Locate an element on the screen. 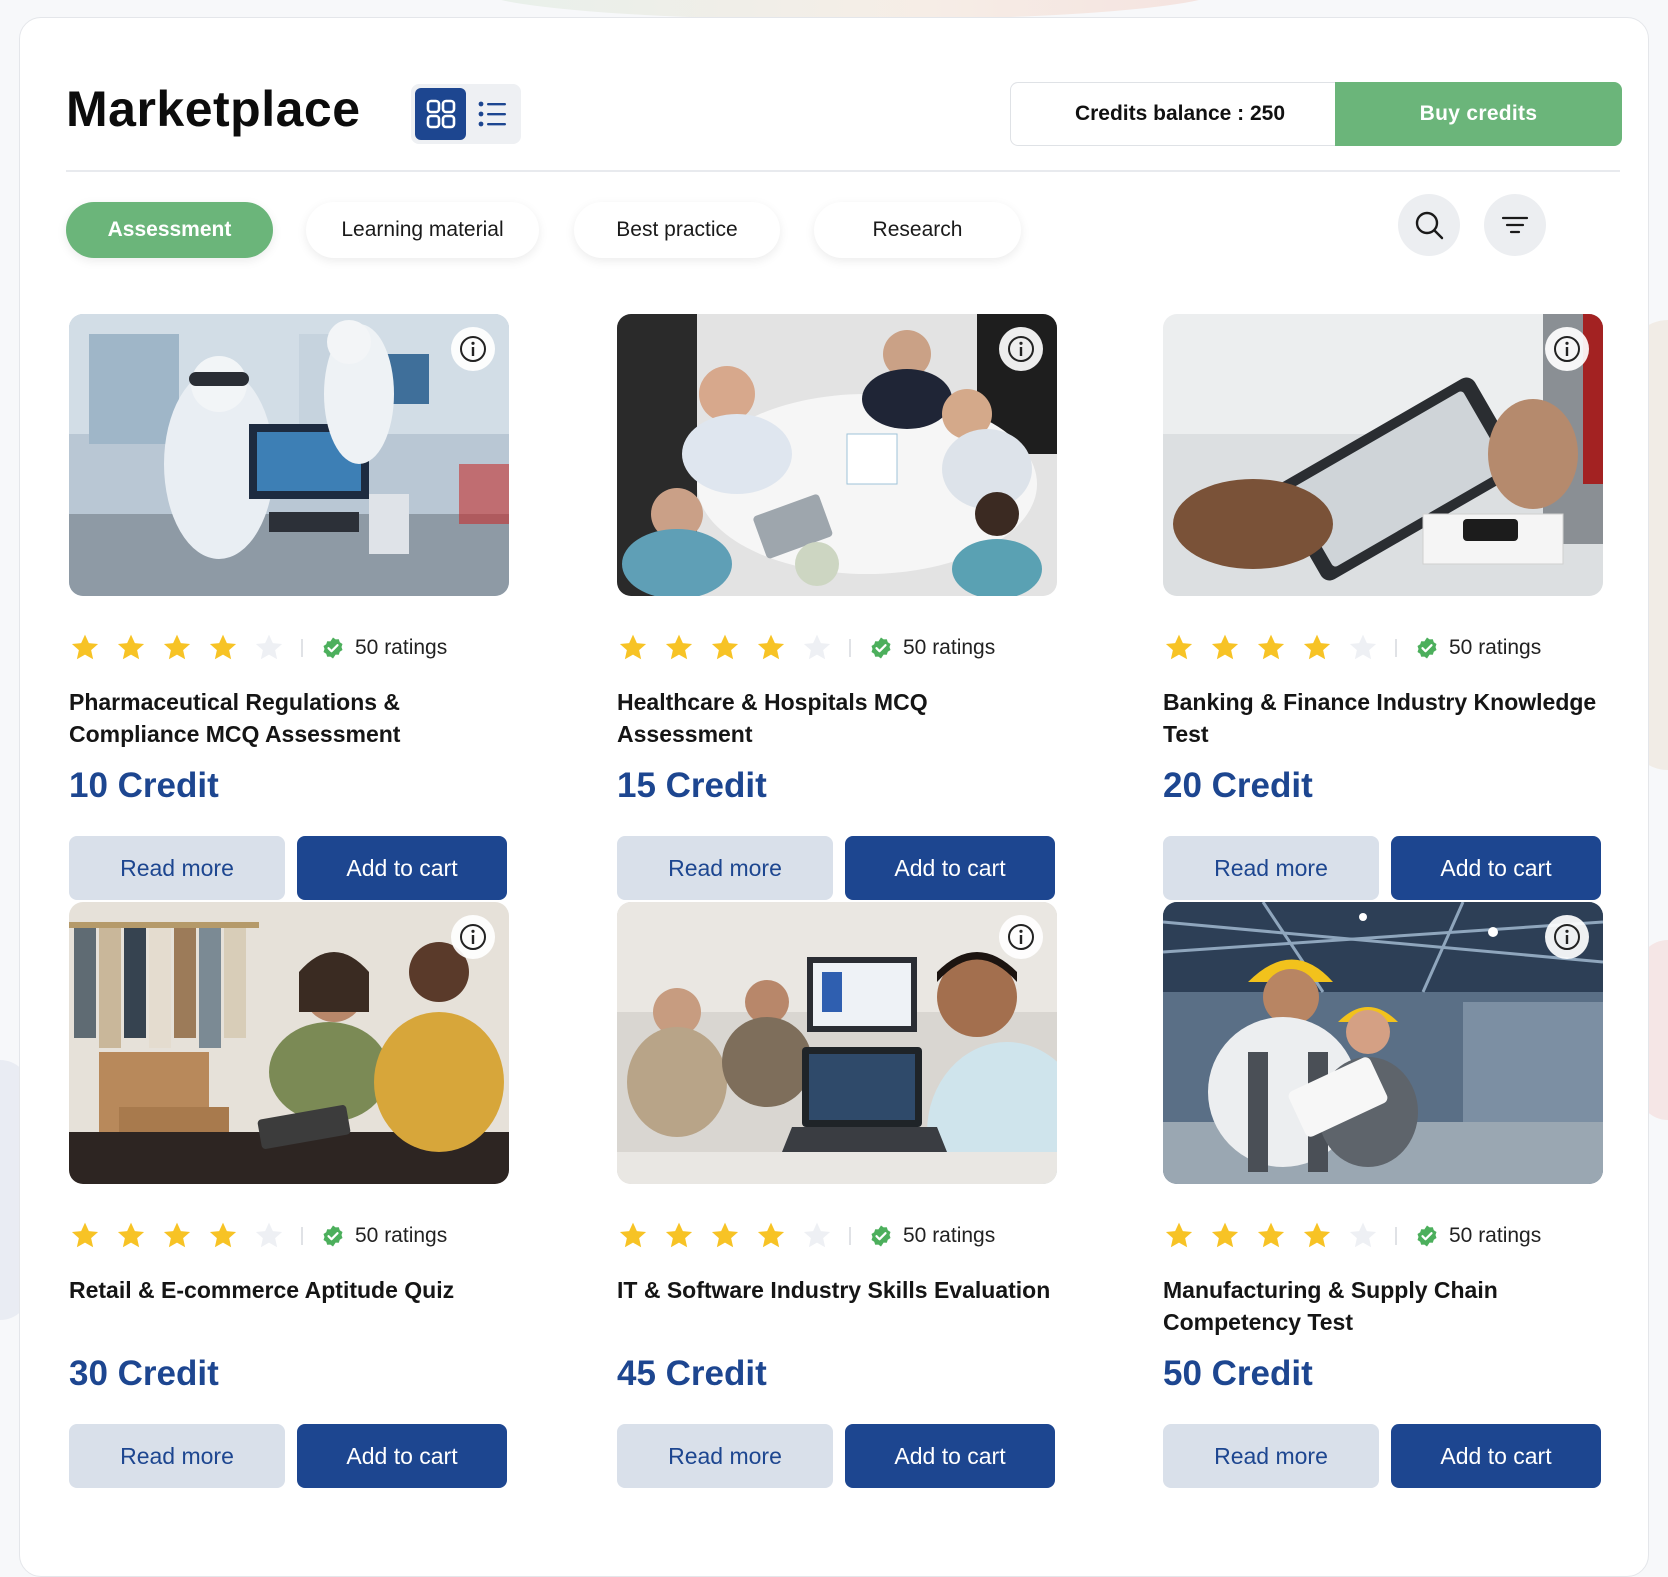 The width and height of the screenshot is (1668, 1577). retail-shop-photo is located at coordinates (289, 1043).